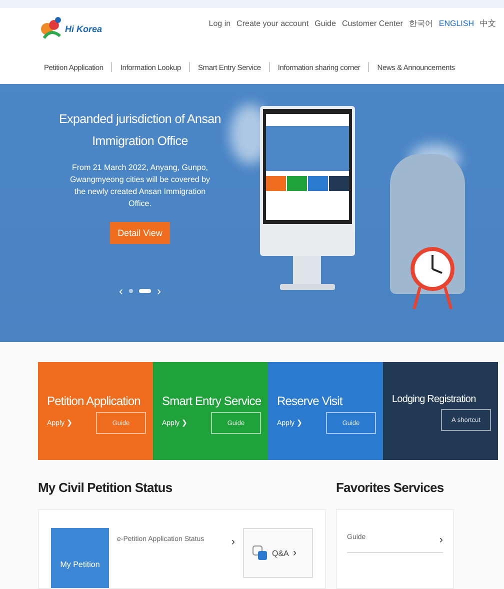 The height and width of the screenshot is (589, 504). Describe the element at coordinates (488, 23) in the screenshot. I see `language-link: 中文` at that location.